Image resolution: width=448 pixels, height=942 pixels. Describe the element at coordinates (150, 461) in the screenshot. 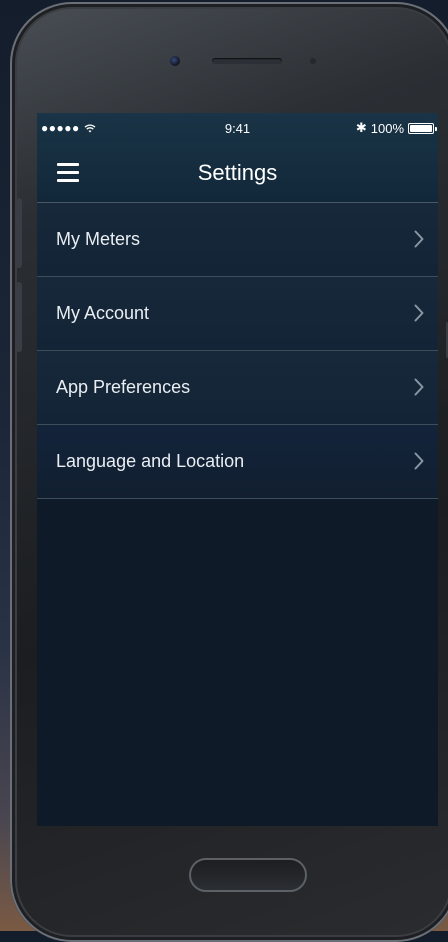

I see `menu-item-label: Language and Location` at that location.